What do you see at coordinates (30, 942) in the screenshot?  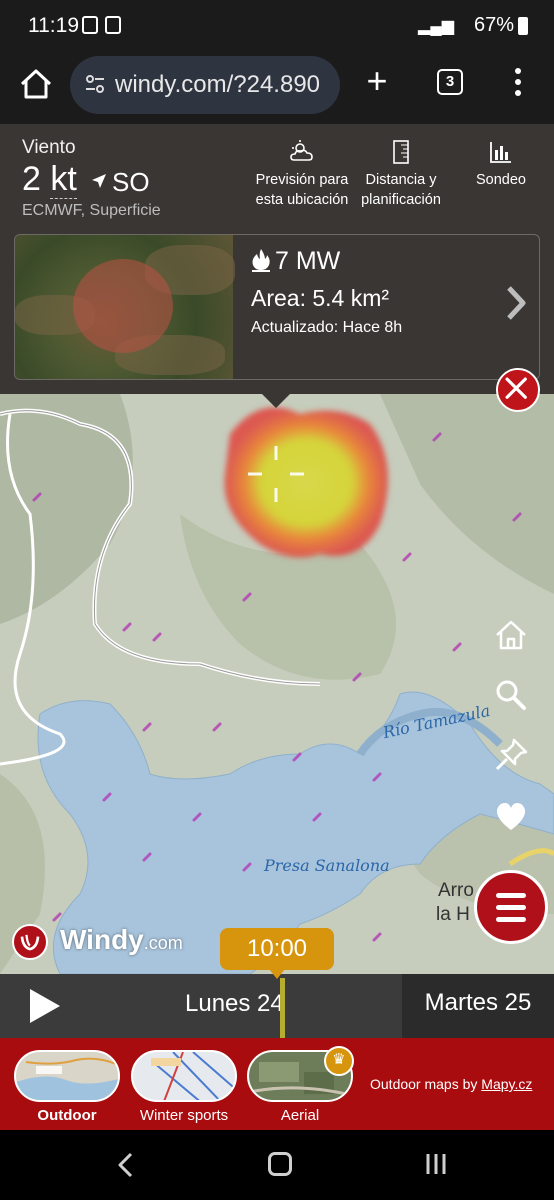 I see `windy-logo-icon` at bounding box center [30, 942].